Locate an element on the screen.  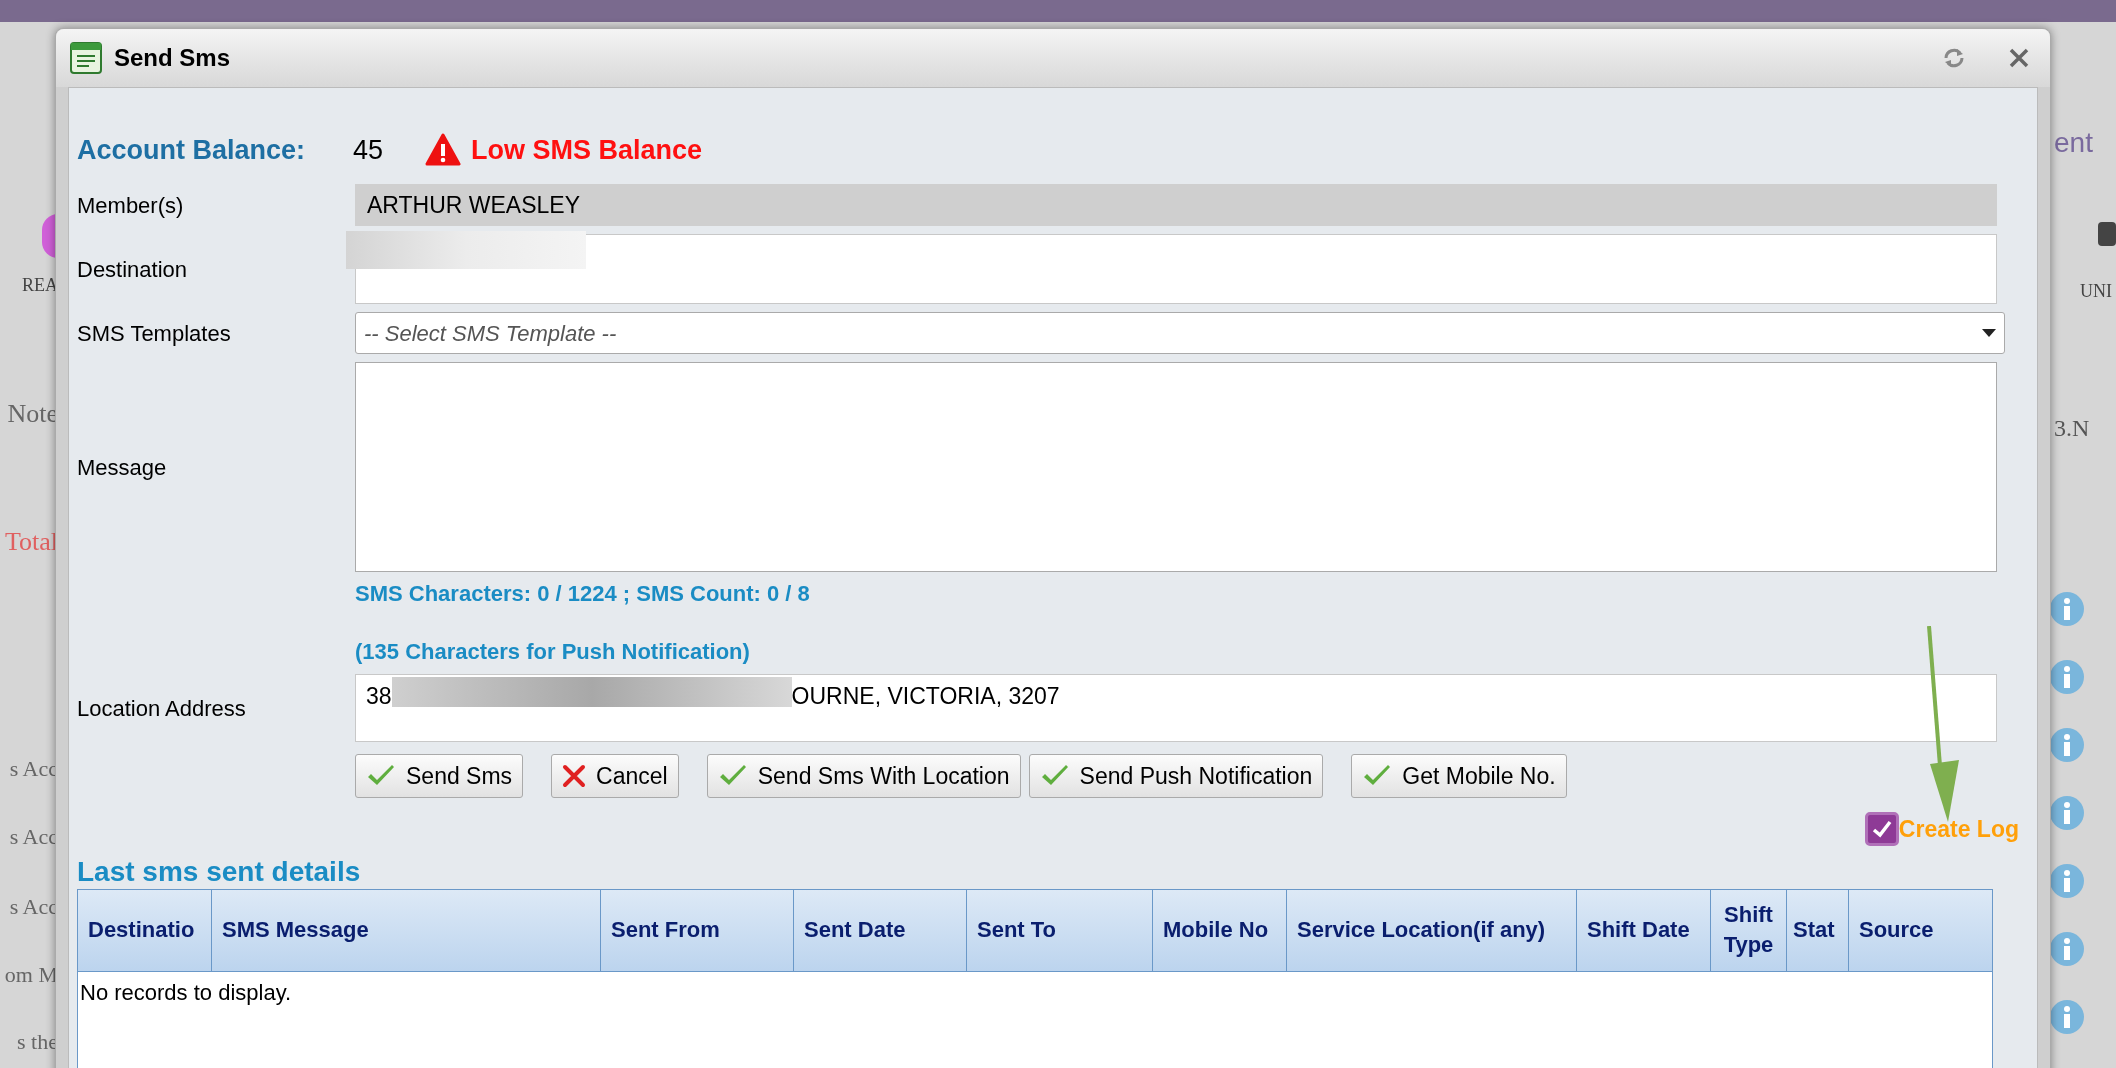
field-label: Member(s) is located at coordinates (131, 205).